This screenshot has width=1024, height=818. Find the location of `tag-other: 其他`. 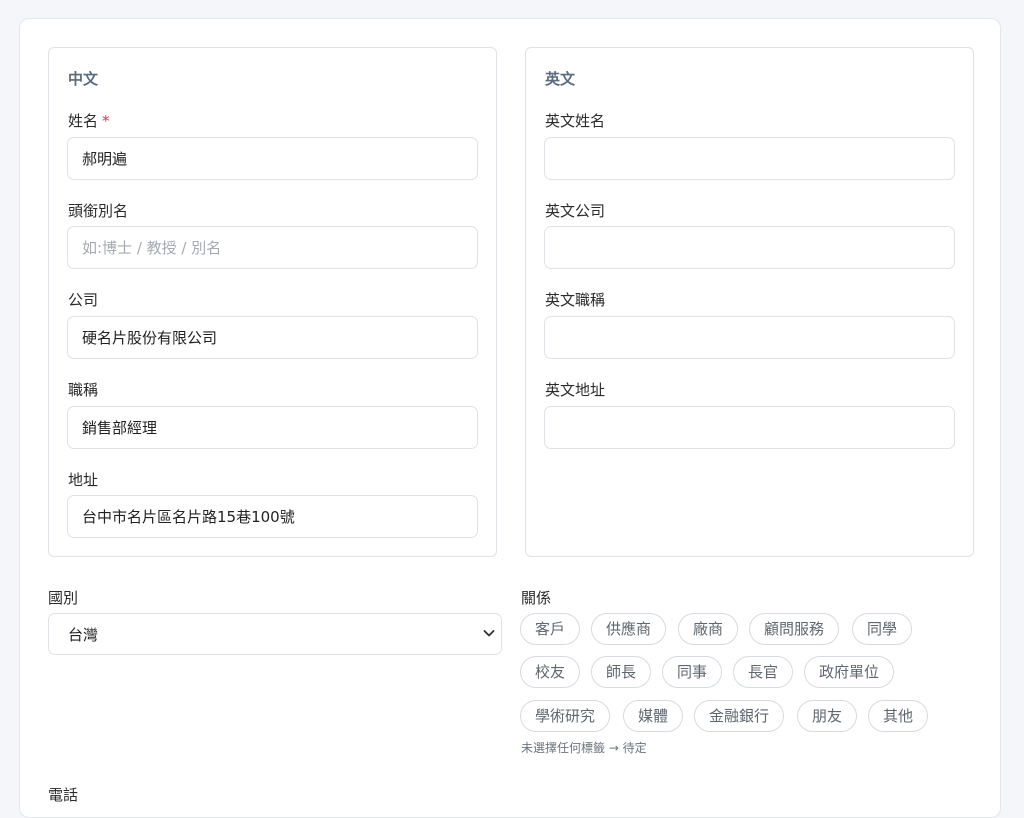

tag-other: 其他 is located at coordinates (898, 716).